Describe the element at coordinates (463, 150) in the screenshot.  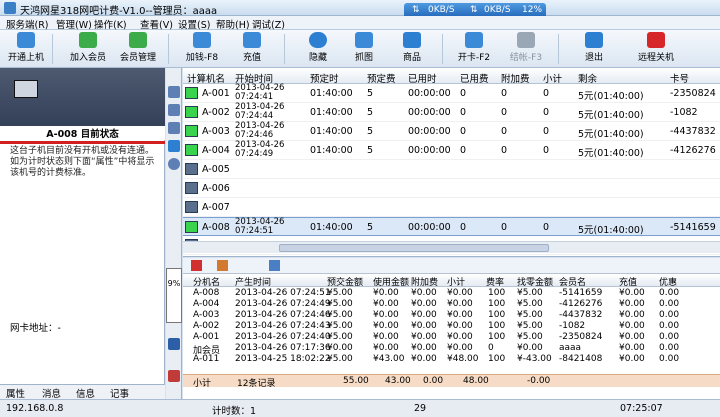
I see `cell-used_fee: 0` at that location.